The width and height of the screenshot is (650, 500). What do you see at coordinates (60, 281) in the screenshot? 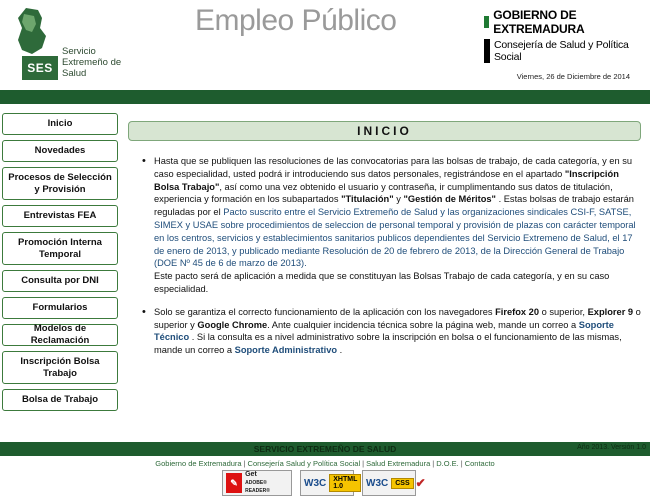
I see `sidebar-item-consulta-dni: Consulta por DNI` at bounding box center [60, 281].